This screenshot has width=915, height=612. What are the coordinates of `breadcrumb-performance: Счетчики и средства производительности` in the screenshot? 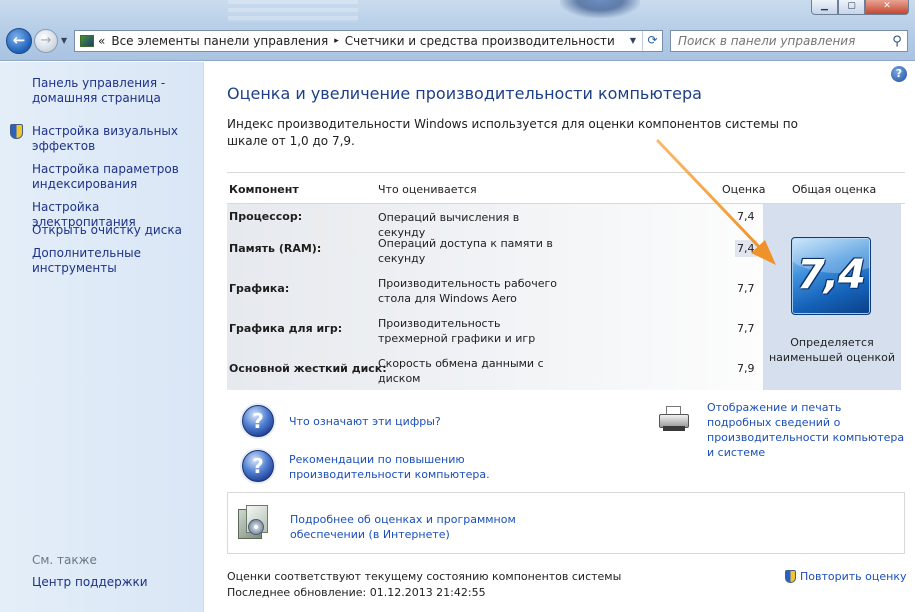 It's located at (480, 41).